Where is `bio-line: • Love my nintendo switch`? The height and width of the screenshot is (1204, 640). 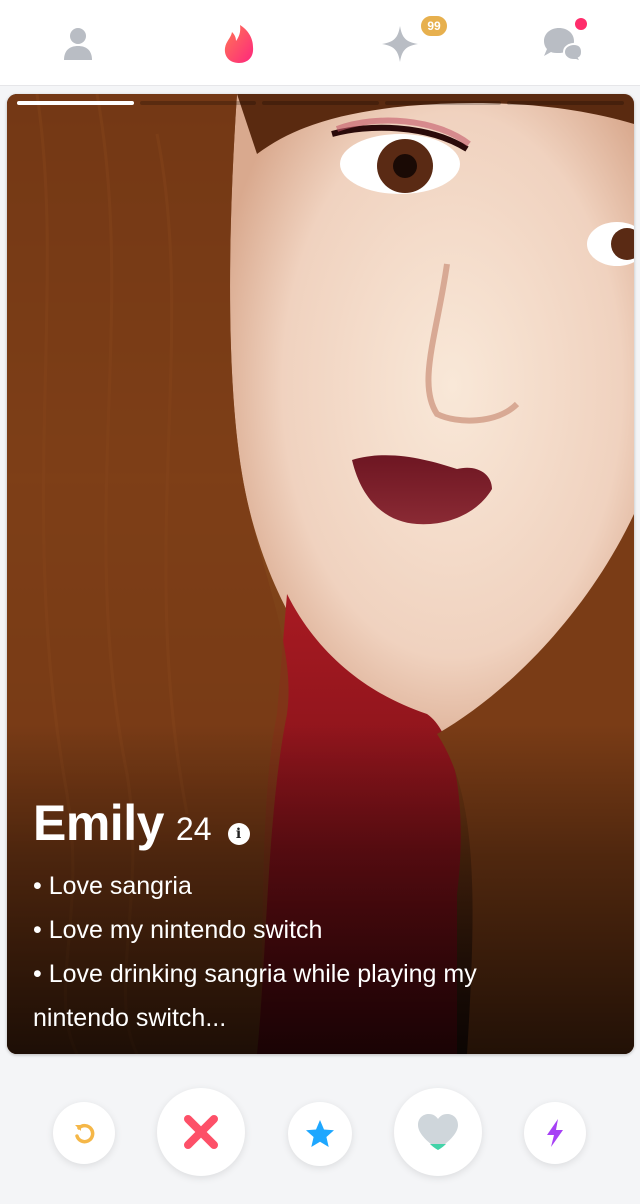 bio-line: • Love my nintendo switch is located at coordinates (178, 930).